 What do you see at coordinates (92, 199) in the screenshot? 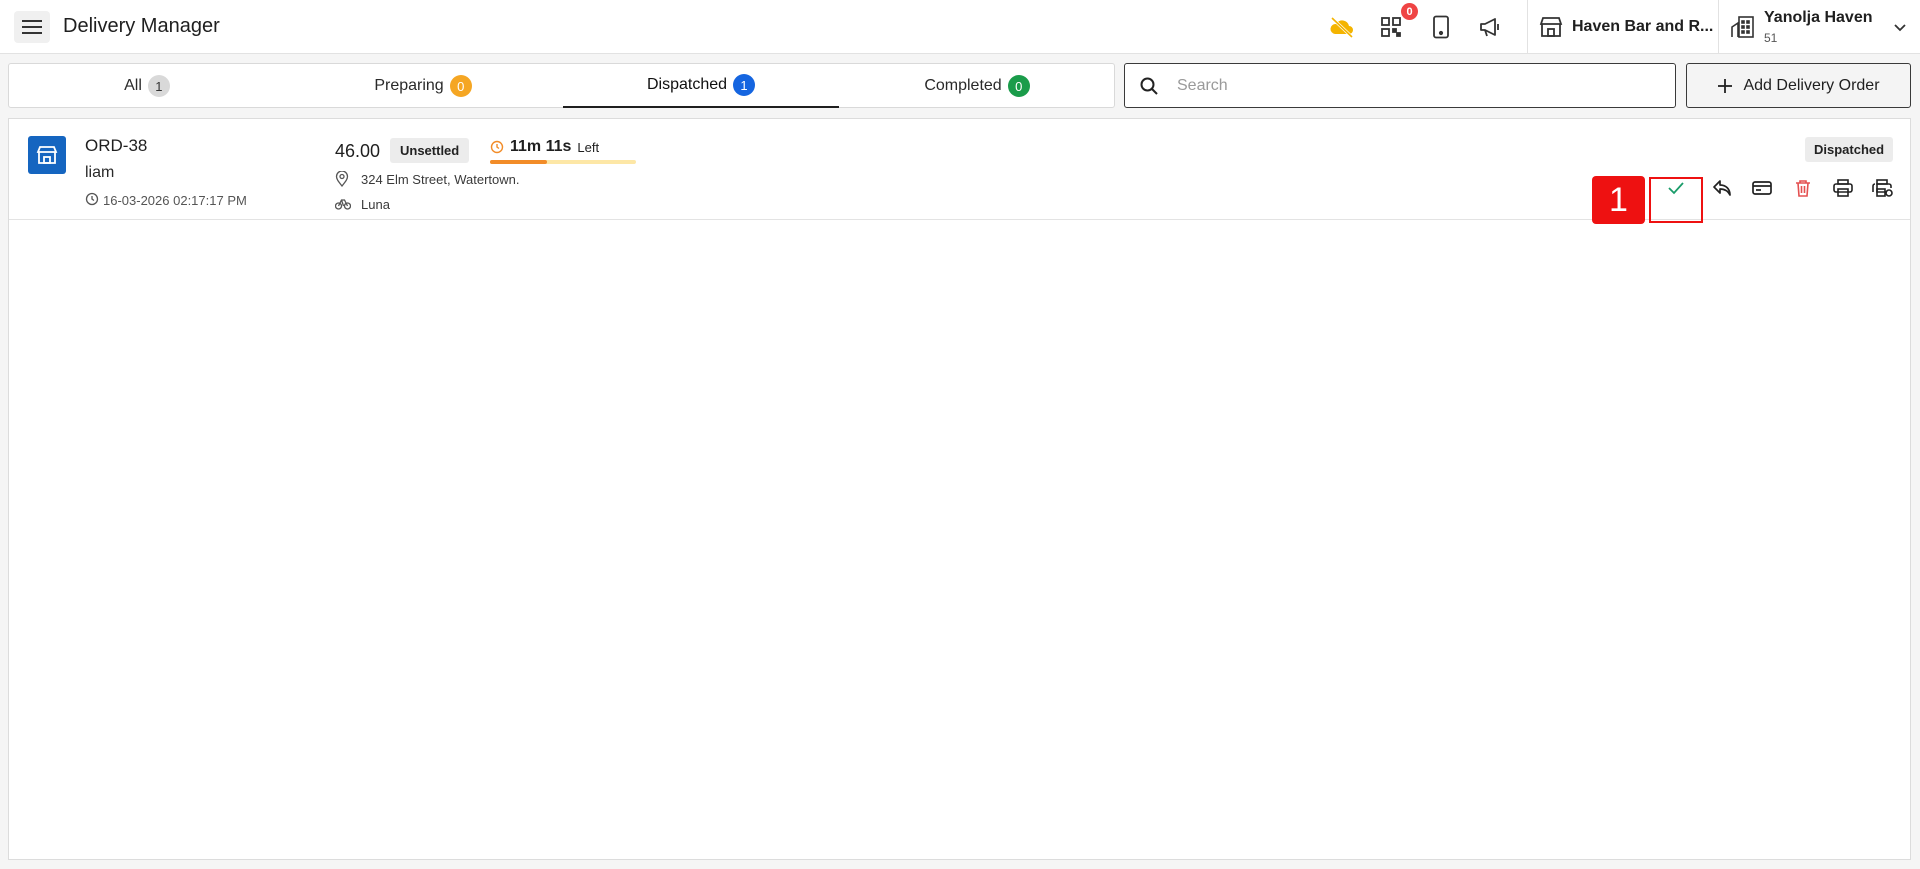
I see `clock-icon` at bounding box center [92, 199].